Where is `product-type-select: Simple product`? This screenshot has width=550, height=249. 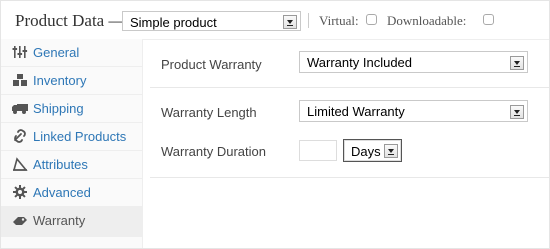 product-type-select: Simple product is located at coordinates (211, 21).